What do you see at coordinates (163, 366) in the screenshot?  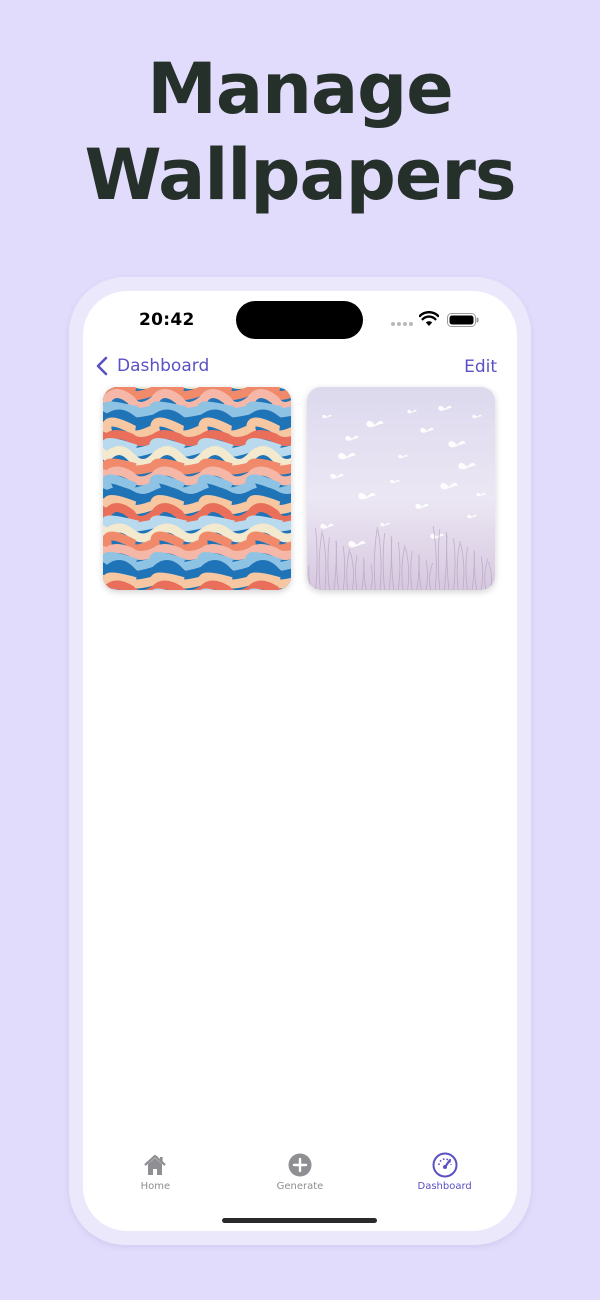 I see `back-button-label: Dashboard` at bounding box center [163, 366].